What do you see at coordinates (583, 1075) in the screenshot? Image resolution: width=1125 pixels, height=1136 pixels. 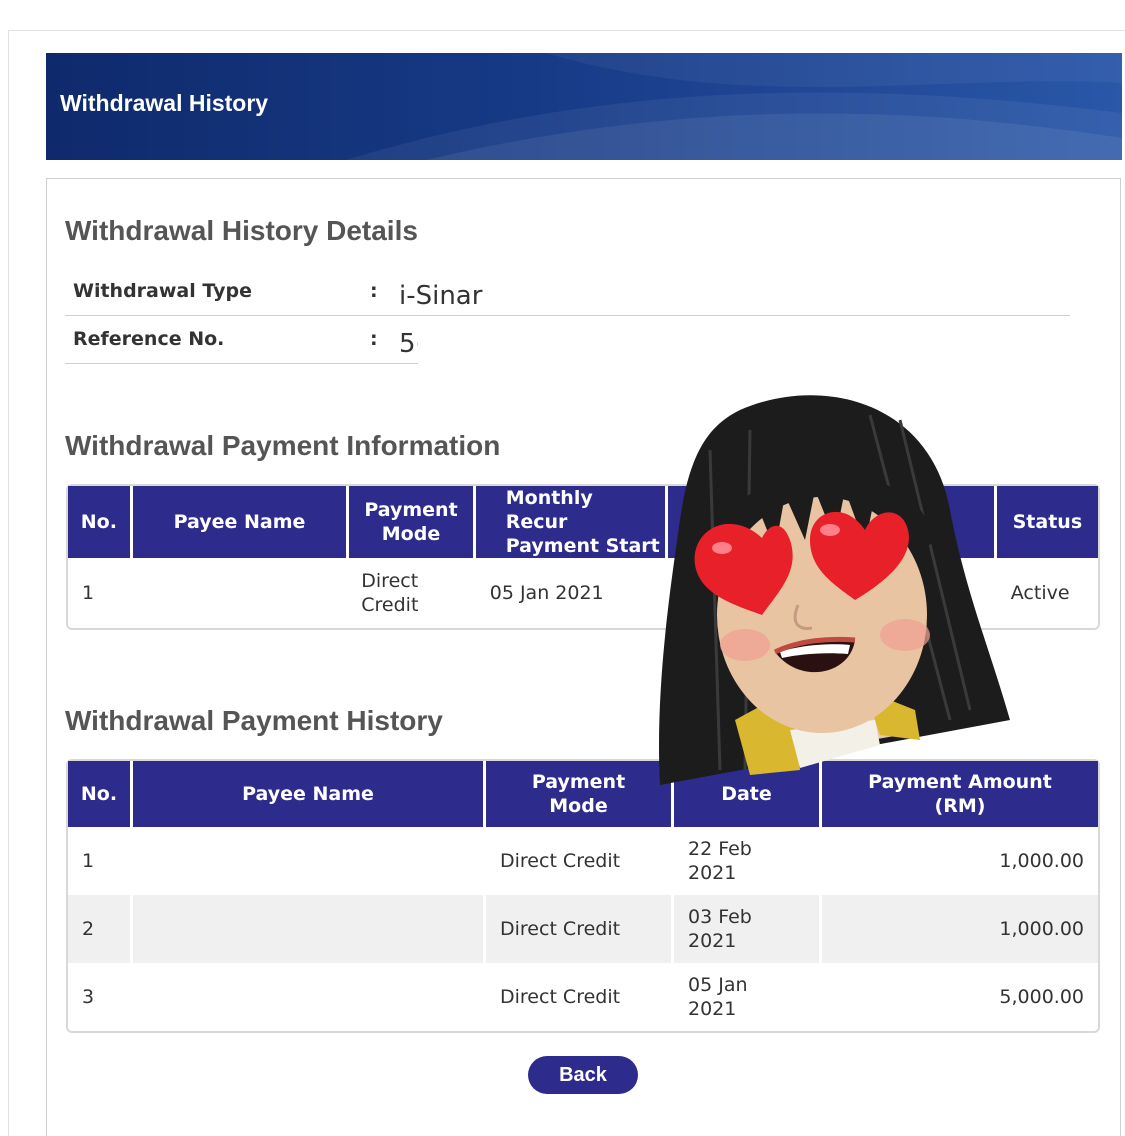 I see `back-button: Back` at bounding box center [583, 1075].